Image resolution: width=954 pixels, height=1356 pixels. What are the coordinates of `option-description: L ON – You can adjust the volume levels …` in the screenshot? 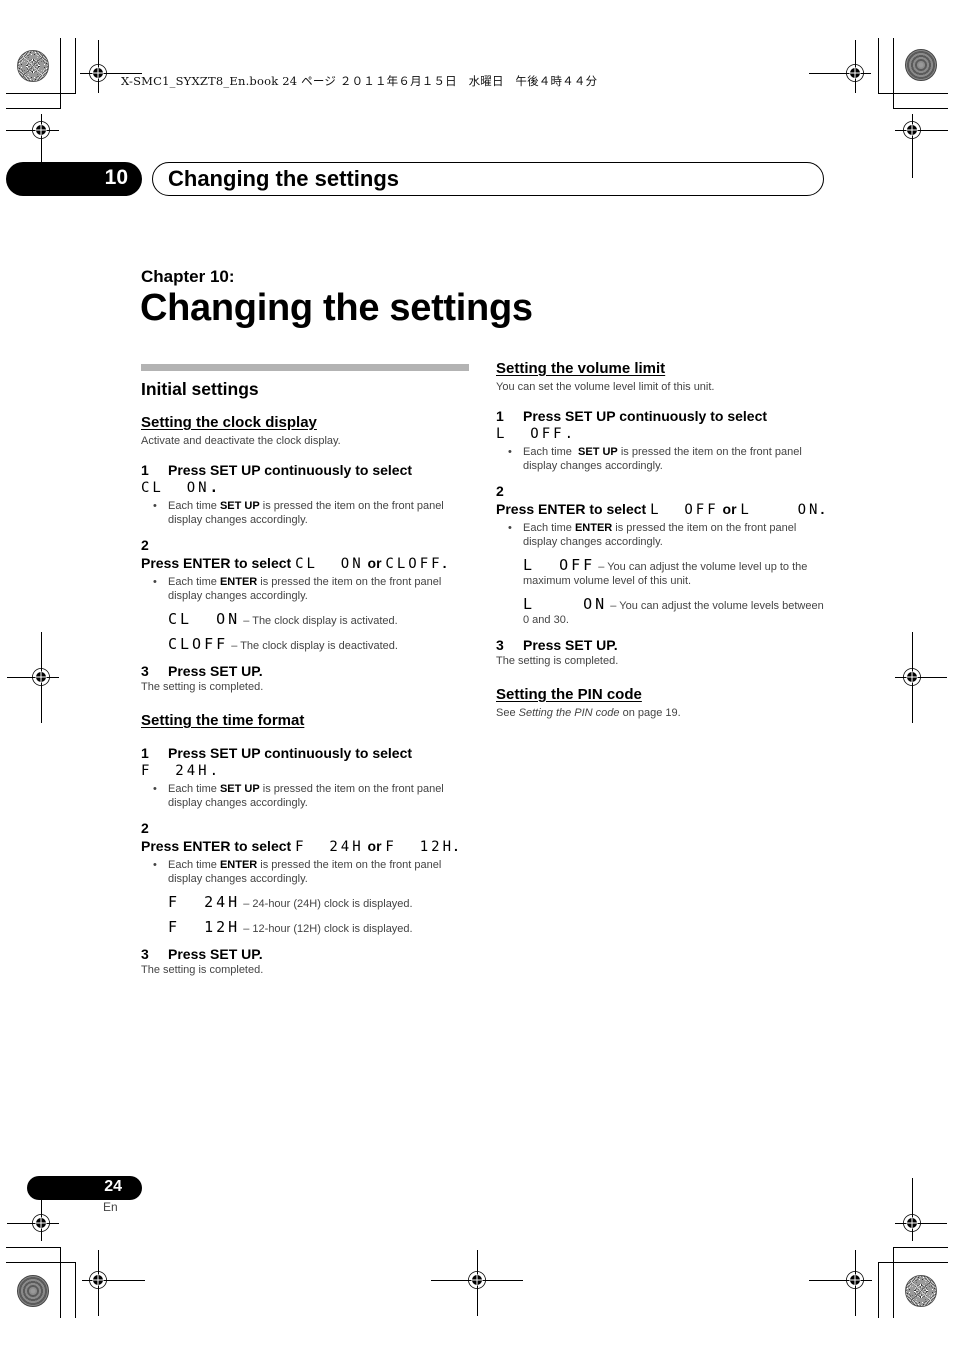 It's located at (673, 611).